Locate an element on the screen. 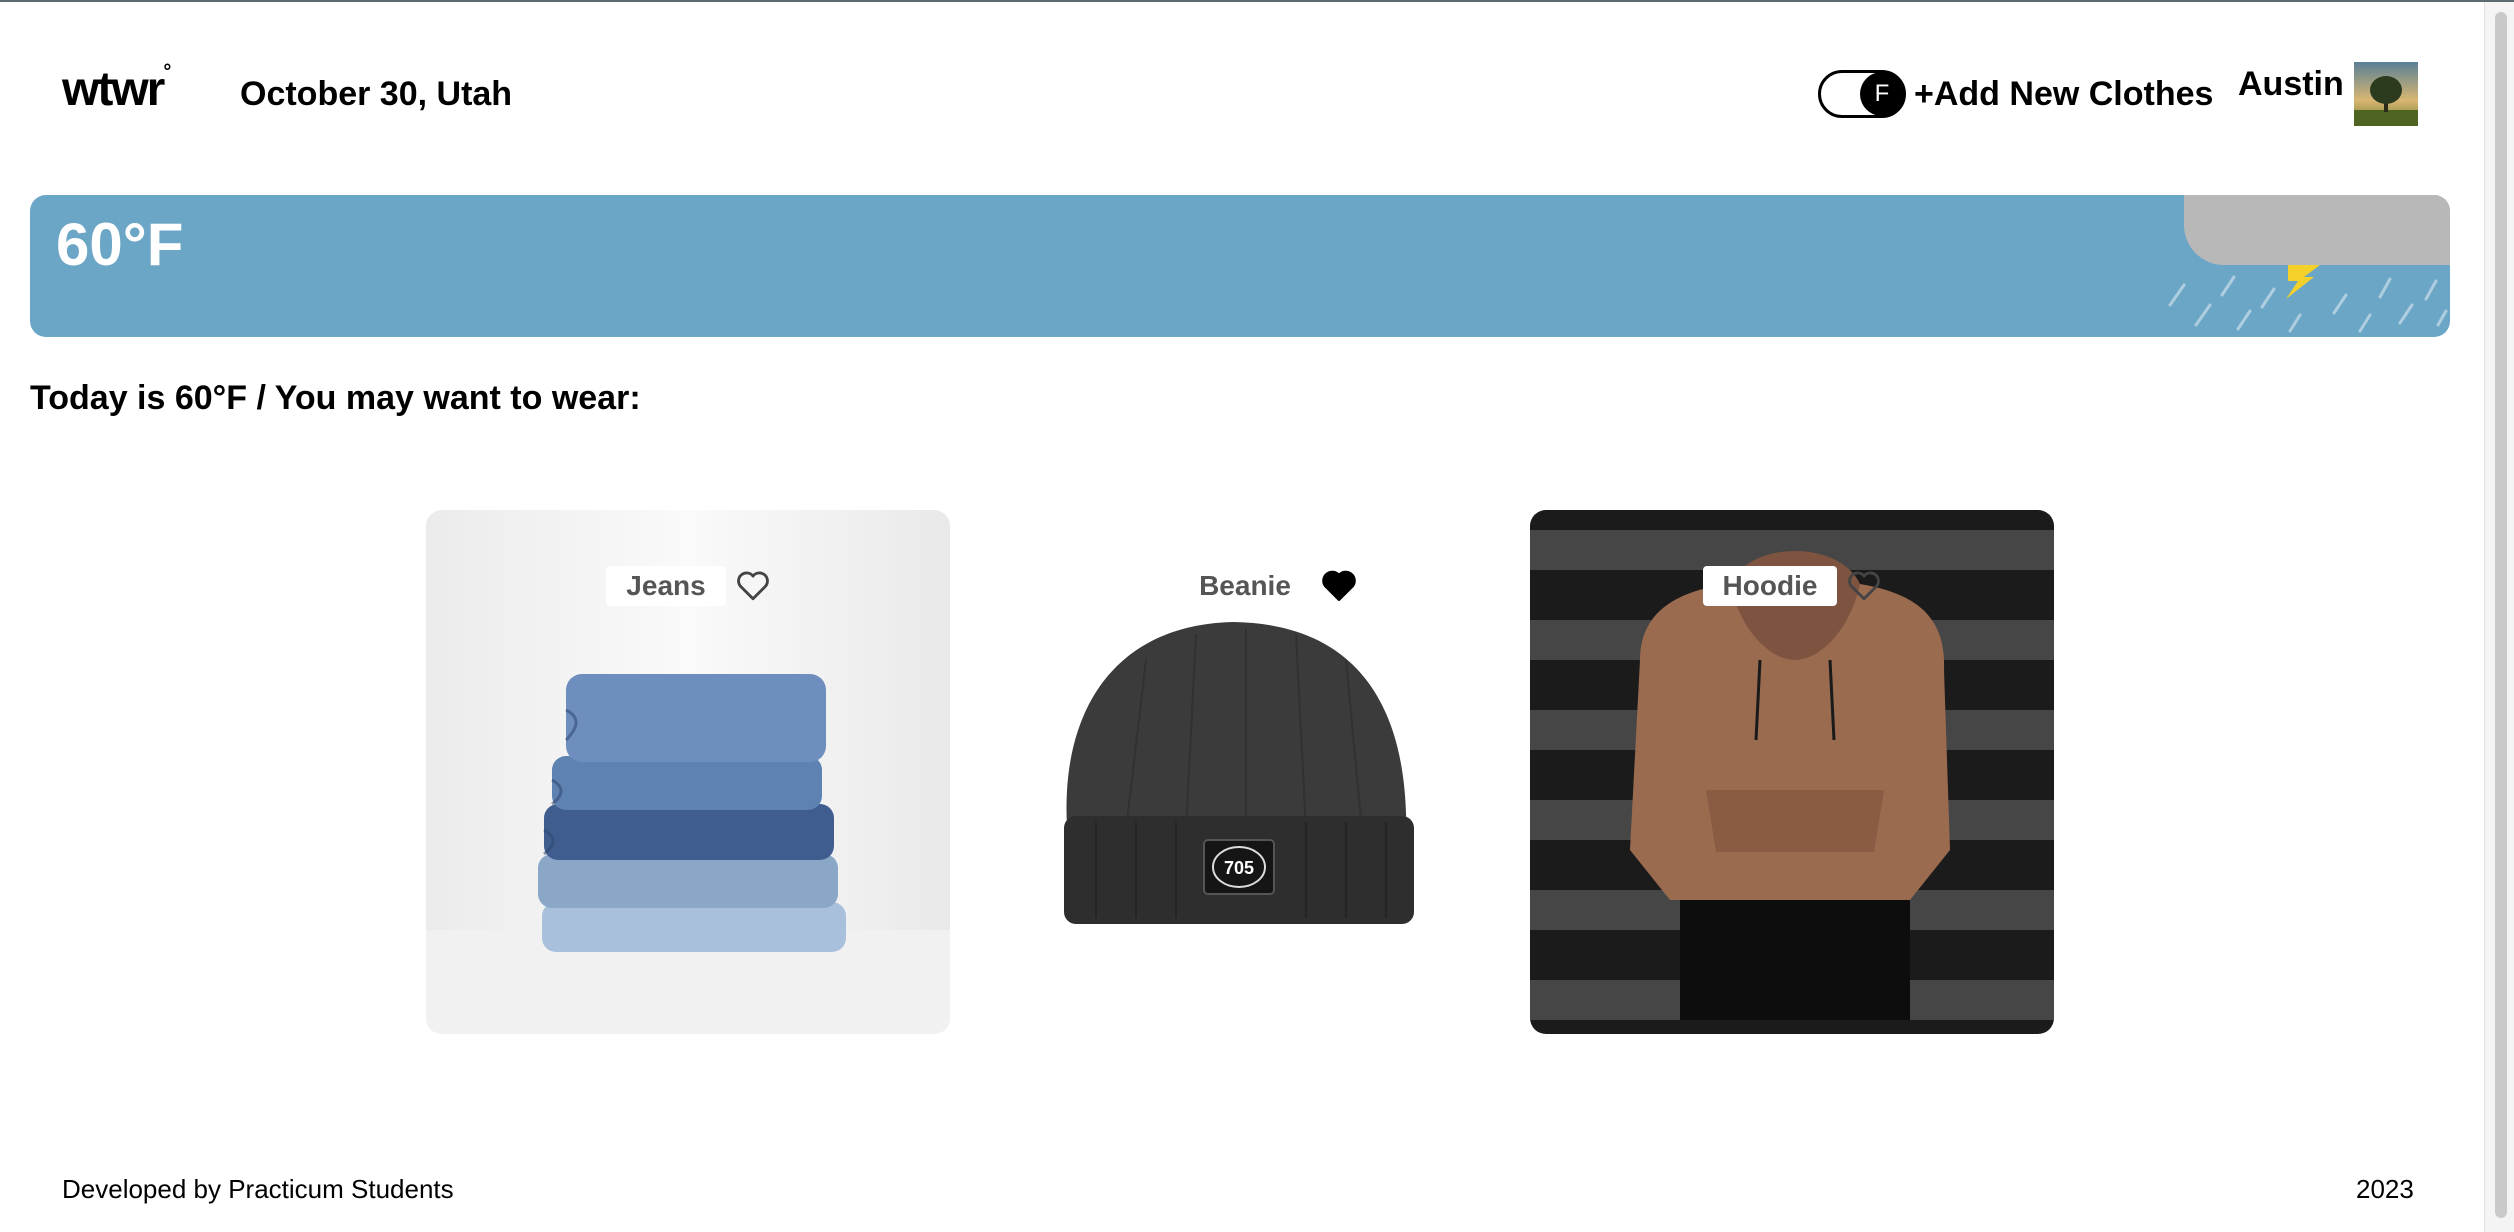 Image resolution: width=2514 pixels, height=1232 pixels. logo-degree-mark: ° is located at coordinates (167, 72).